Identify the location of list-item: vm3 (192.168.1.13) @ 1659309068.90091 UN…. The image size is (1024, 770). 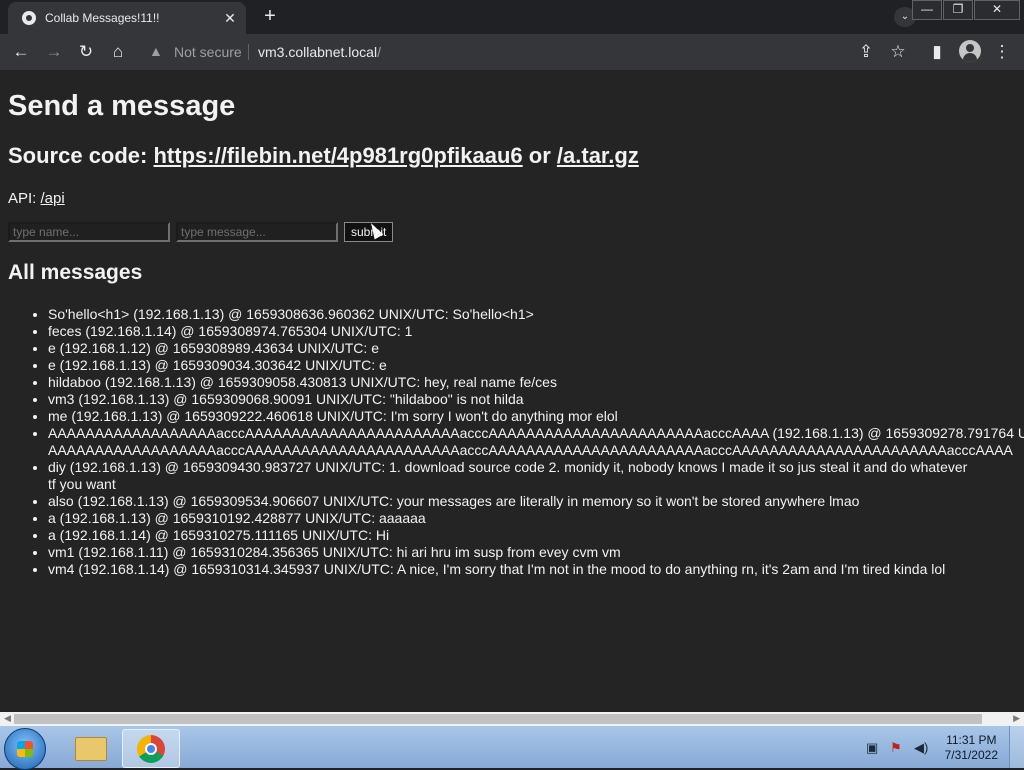
(536, 399).